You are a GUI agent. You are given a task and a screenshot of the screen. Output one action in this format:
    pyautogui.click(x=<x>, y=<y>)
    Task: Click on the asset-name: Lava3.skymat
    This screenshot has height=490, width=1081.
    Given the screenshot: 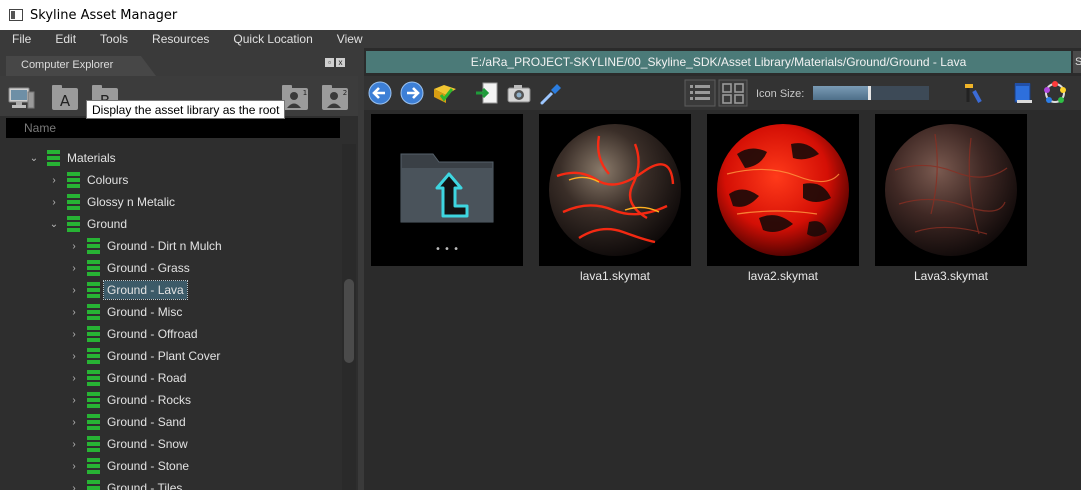 What is the action you would take?
    pyautogui.click(x=951, y=276)
    